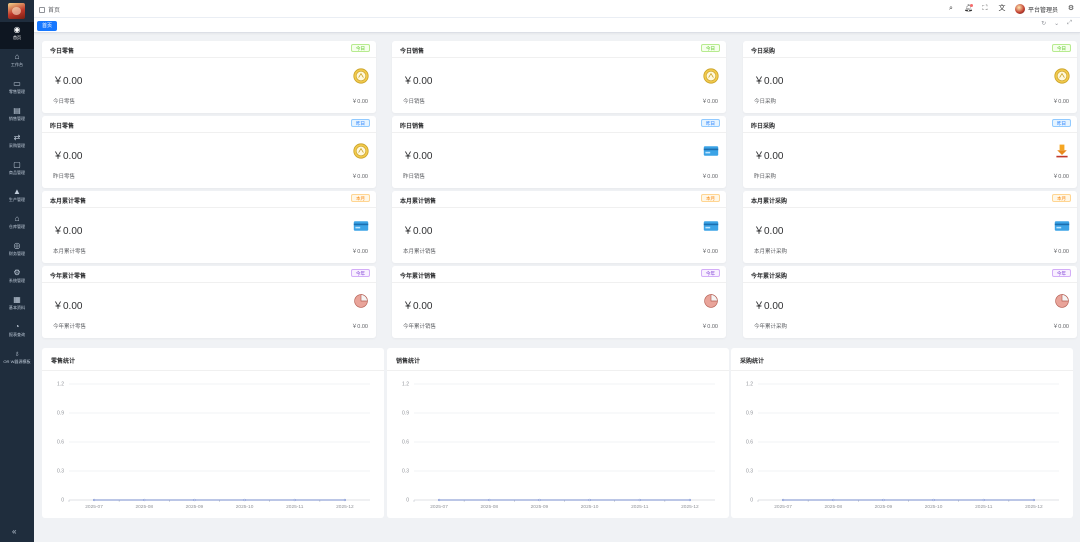 The image size is (1080, 542). What do you see at coordinates (14, 531) in the screenshot?
I see `collapse-icon: «` at bounding box center [14, 531].